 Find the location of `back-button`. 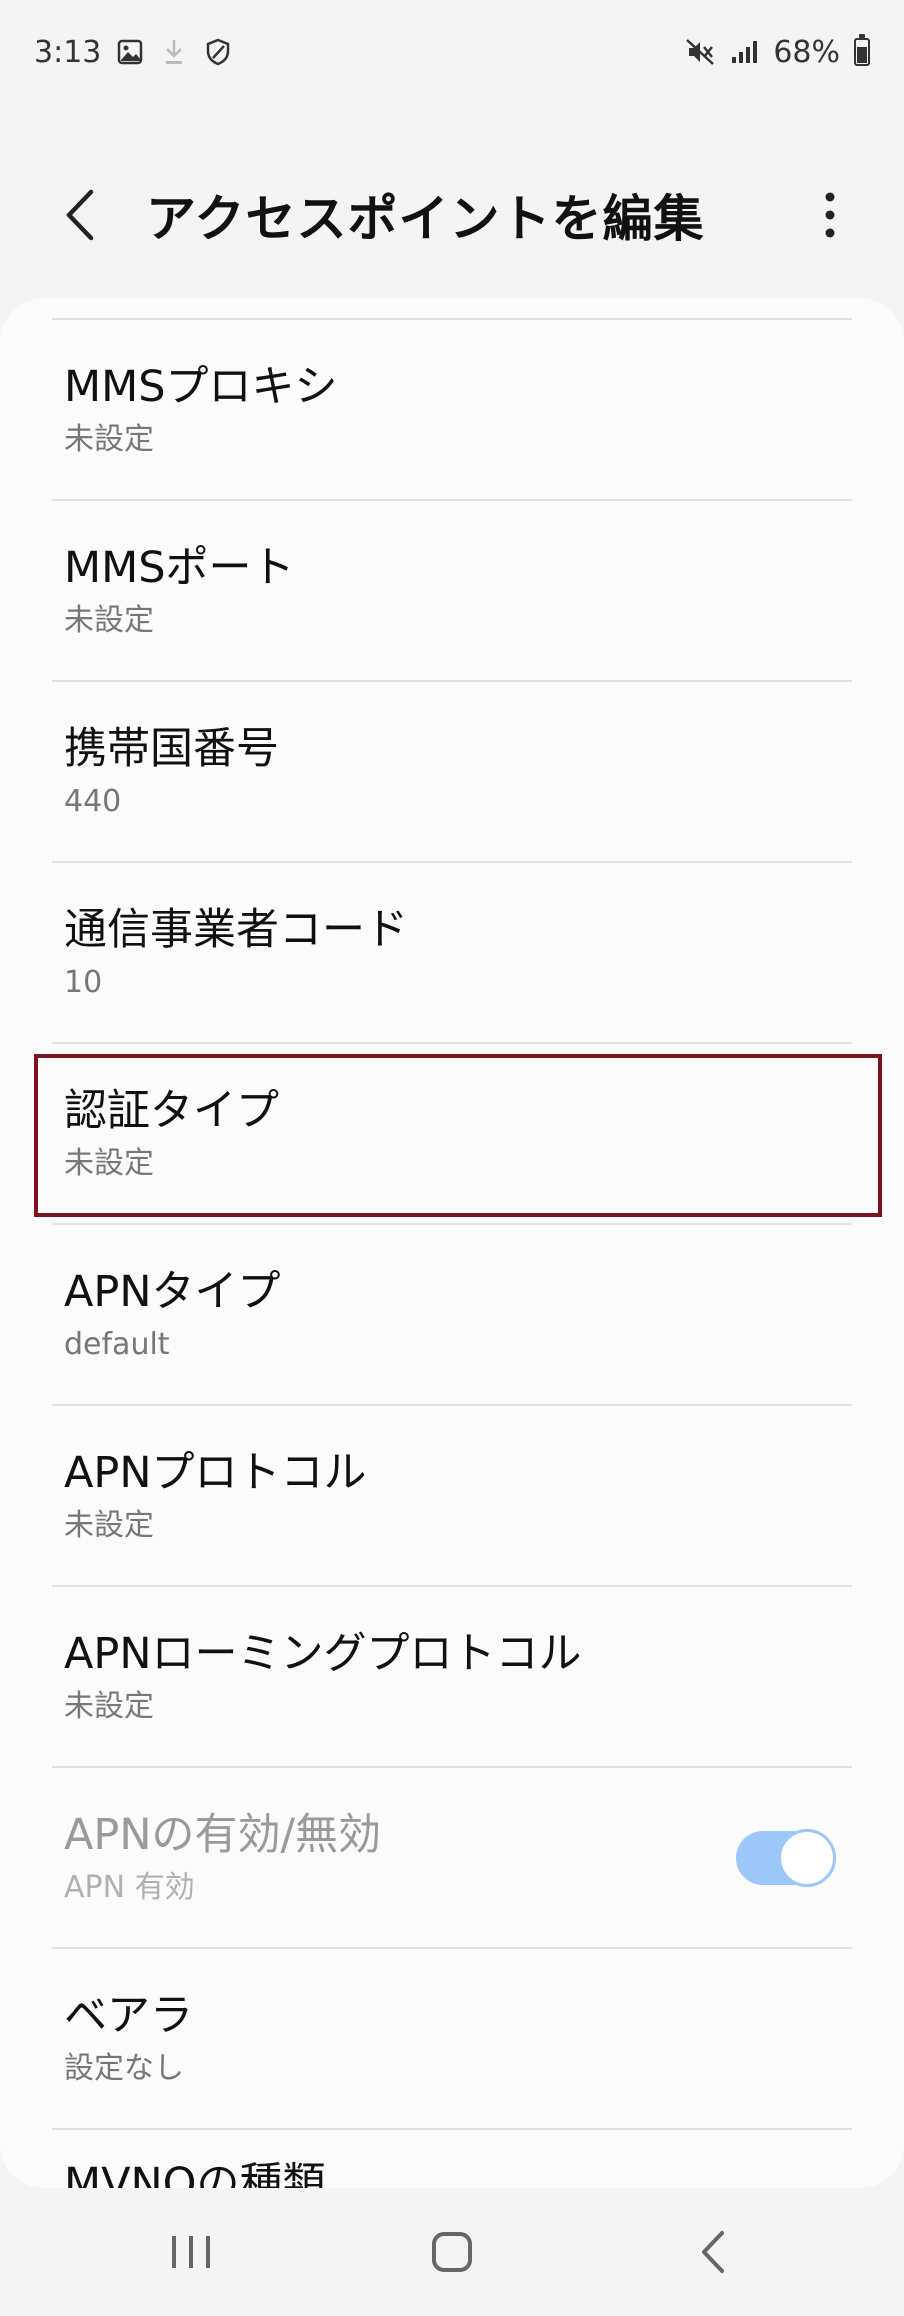

back-button is located at coordinates (80, 215).